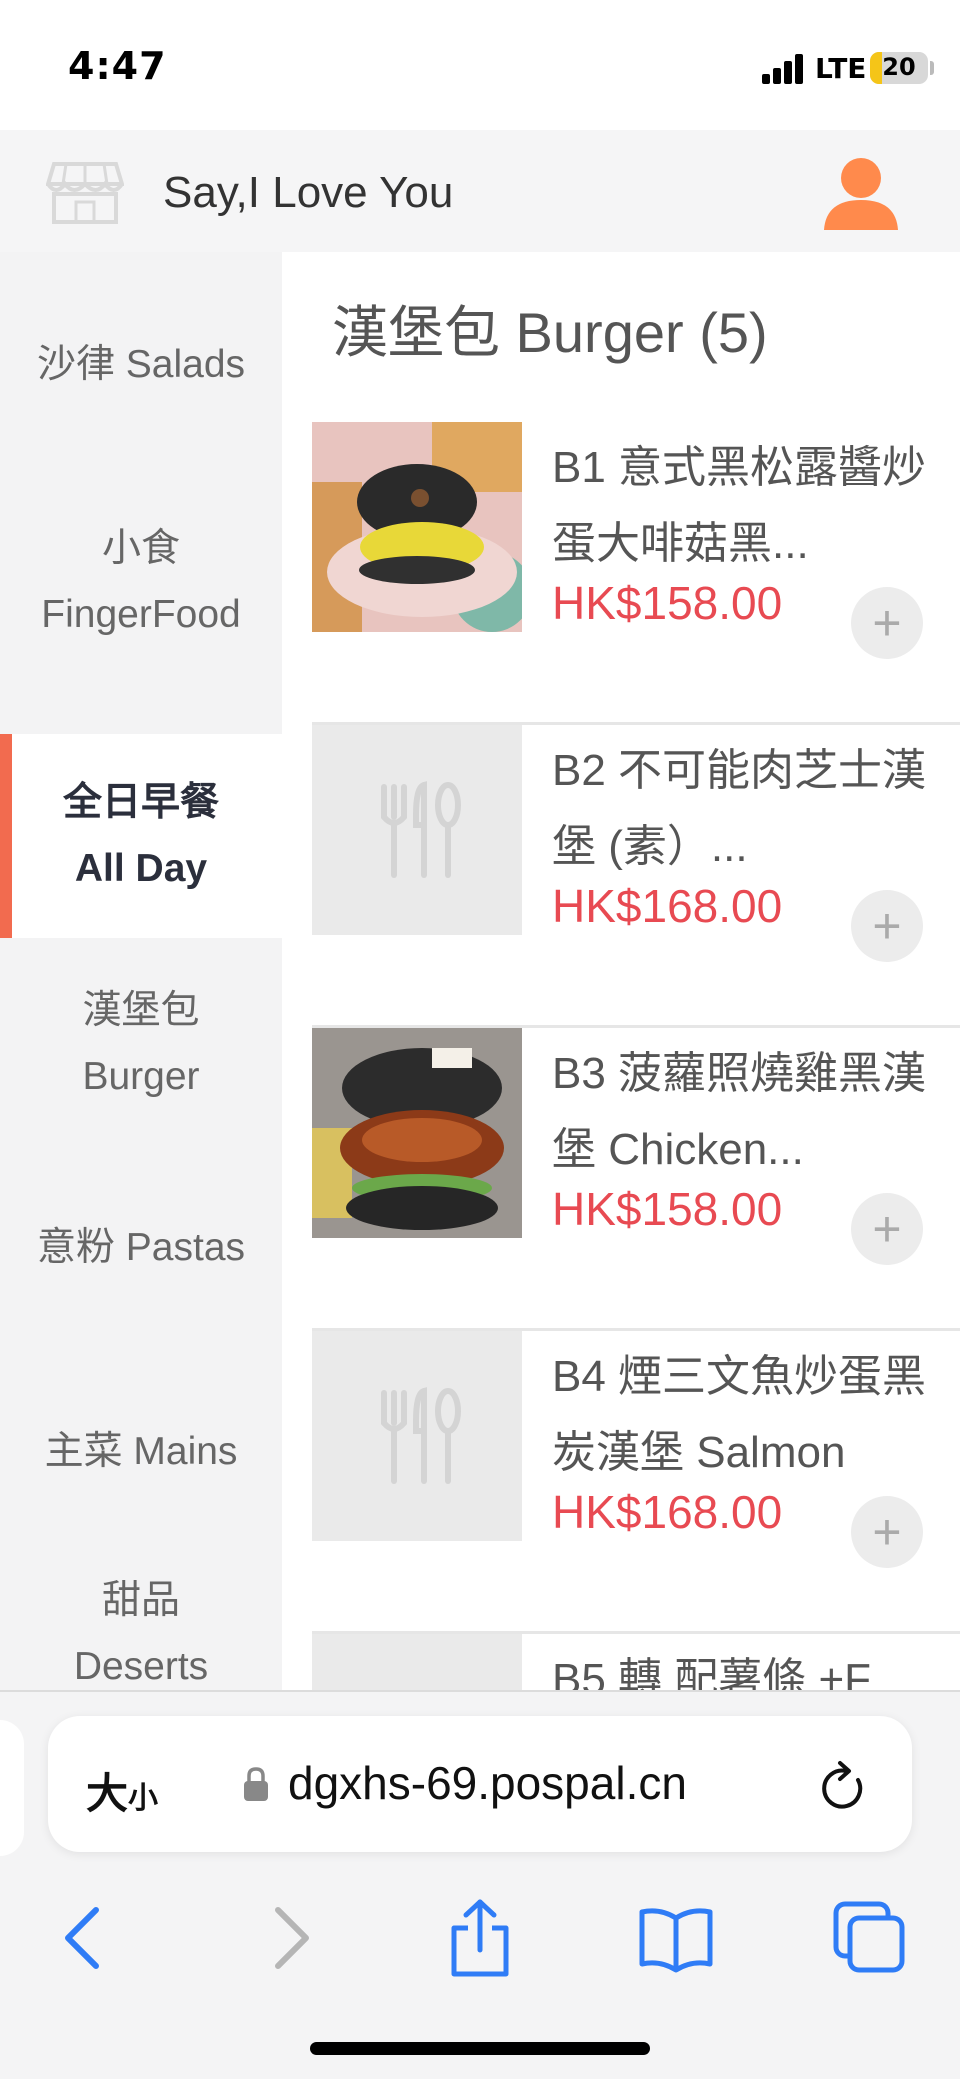  Describe the element at coordinates (85, 193) in the screenshot. I see `store-icon` at that location.